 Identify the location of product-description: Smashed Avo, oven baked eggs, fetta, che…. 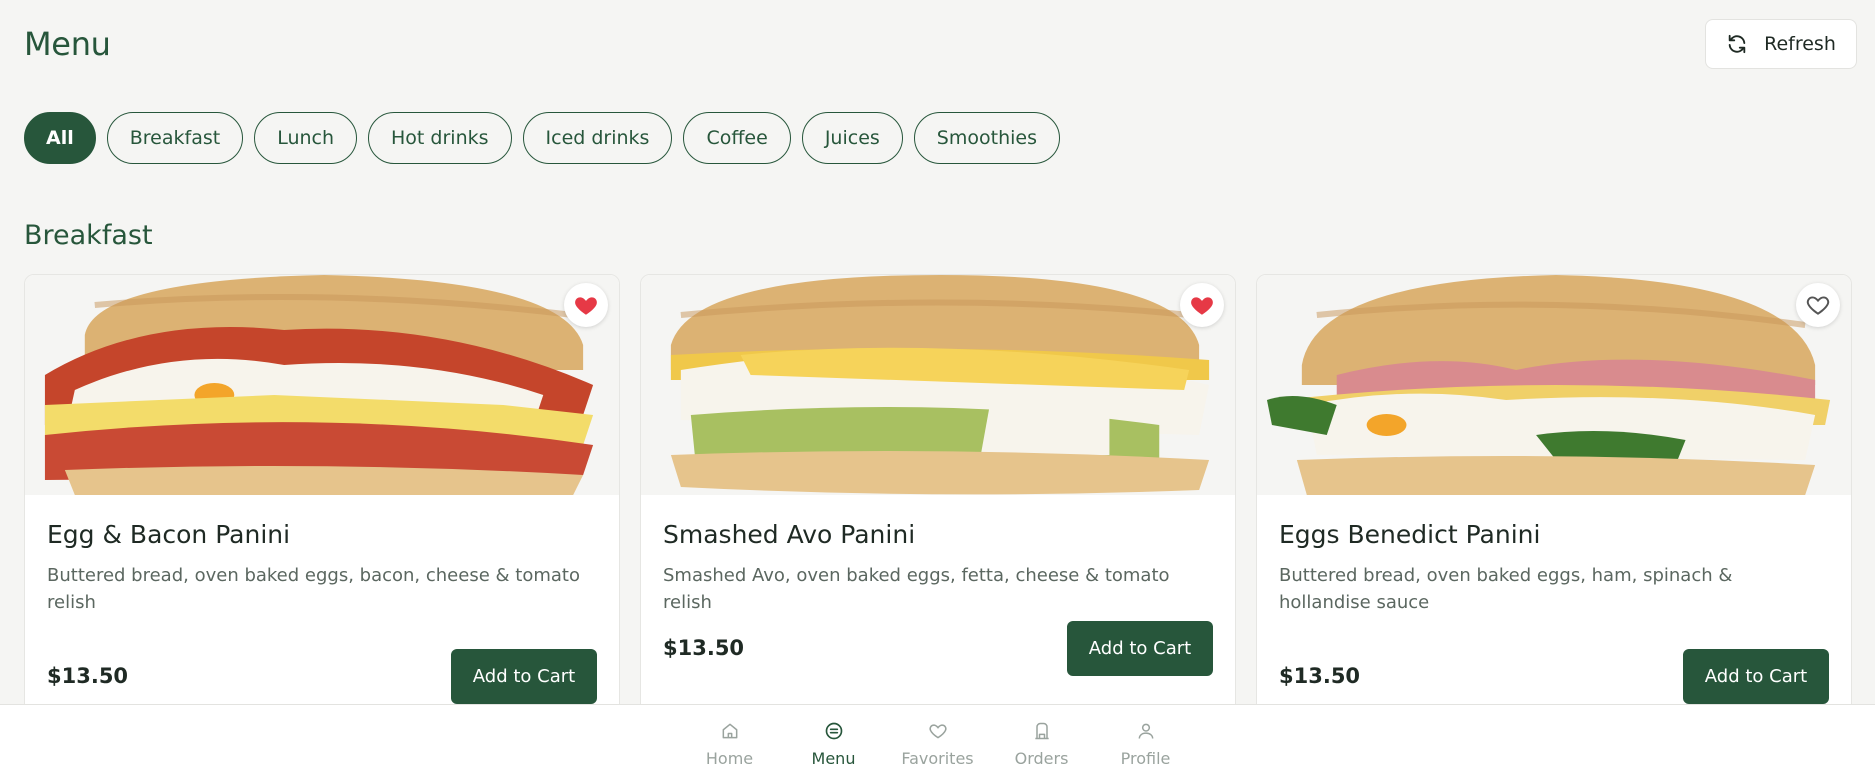
(916, 589).